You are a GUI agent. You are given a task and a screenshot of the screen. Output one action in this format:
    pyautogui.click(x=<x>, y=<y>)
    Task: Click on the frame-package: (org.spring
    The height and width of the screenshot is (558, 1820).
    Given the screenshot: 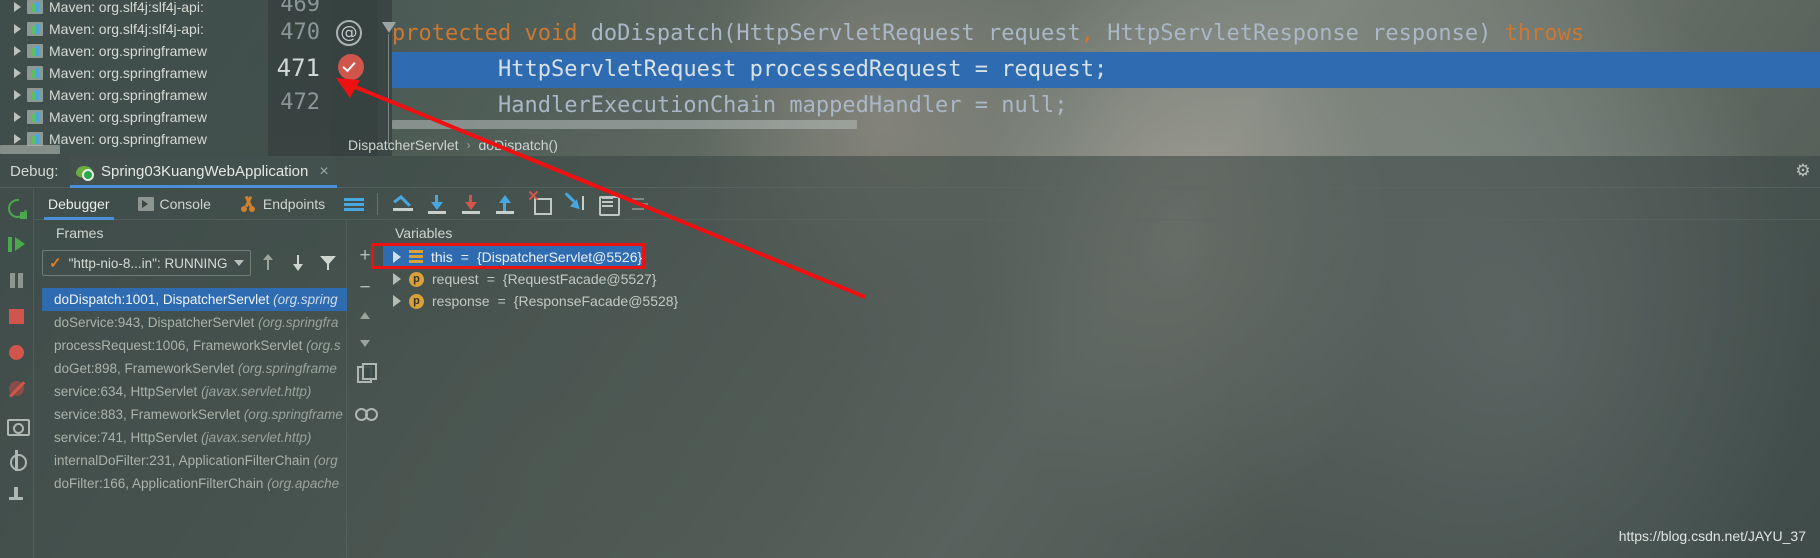 What is the action you would take?
    pyautogui.click(x=305, y=299)
    